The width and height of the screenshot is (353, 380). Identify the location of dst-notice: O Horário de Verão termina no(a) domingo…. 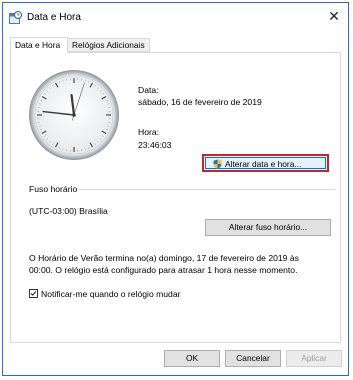
(179, 264).